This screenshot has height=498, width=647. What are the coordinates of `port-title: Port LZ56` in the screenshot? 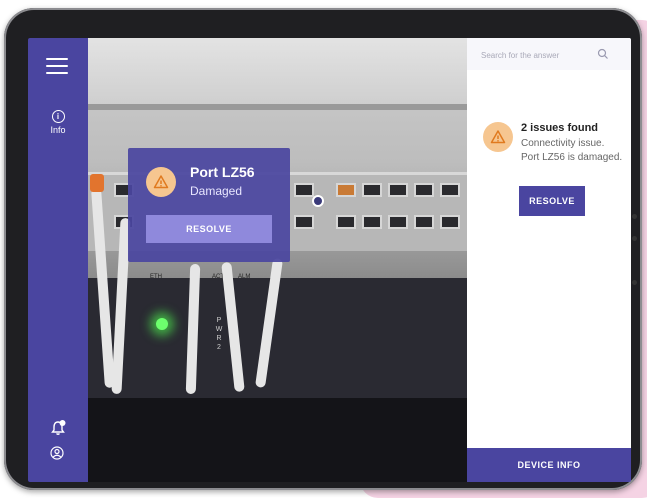 It's located at (222, 172).